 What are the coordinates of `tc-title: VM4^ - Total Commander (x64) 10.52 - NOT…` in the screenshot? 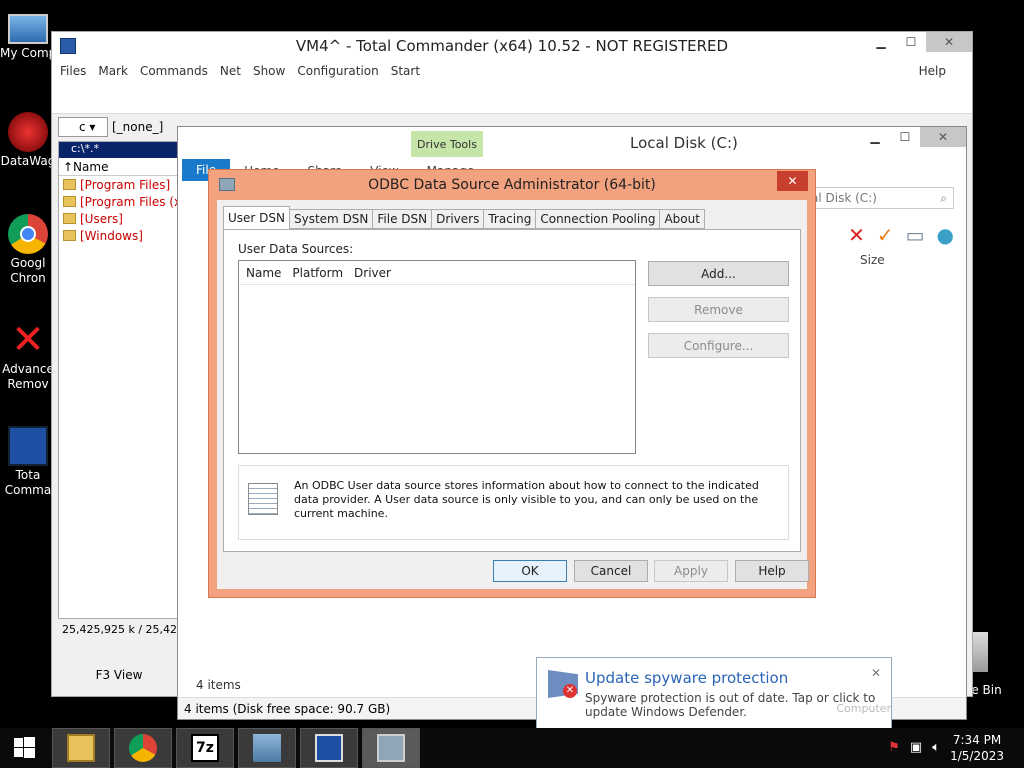 It's located at (512, 46).